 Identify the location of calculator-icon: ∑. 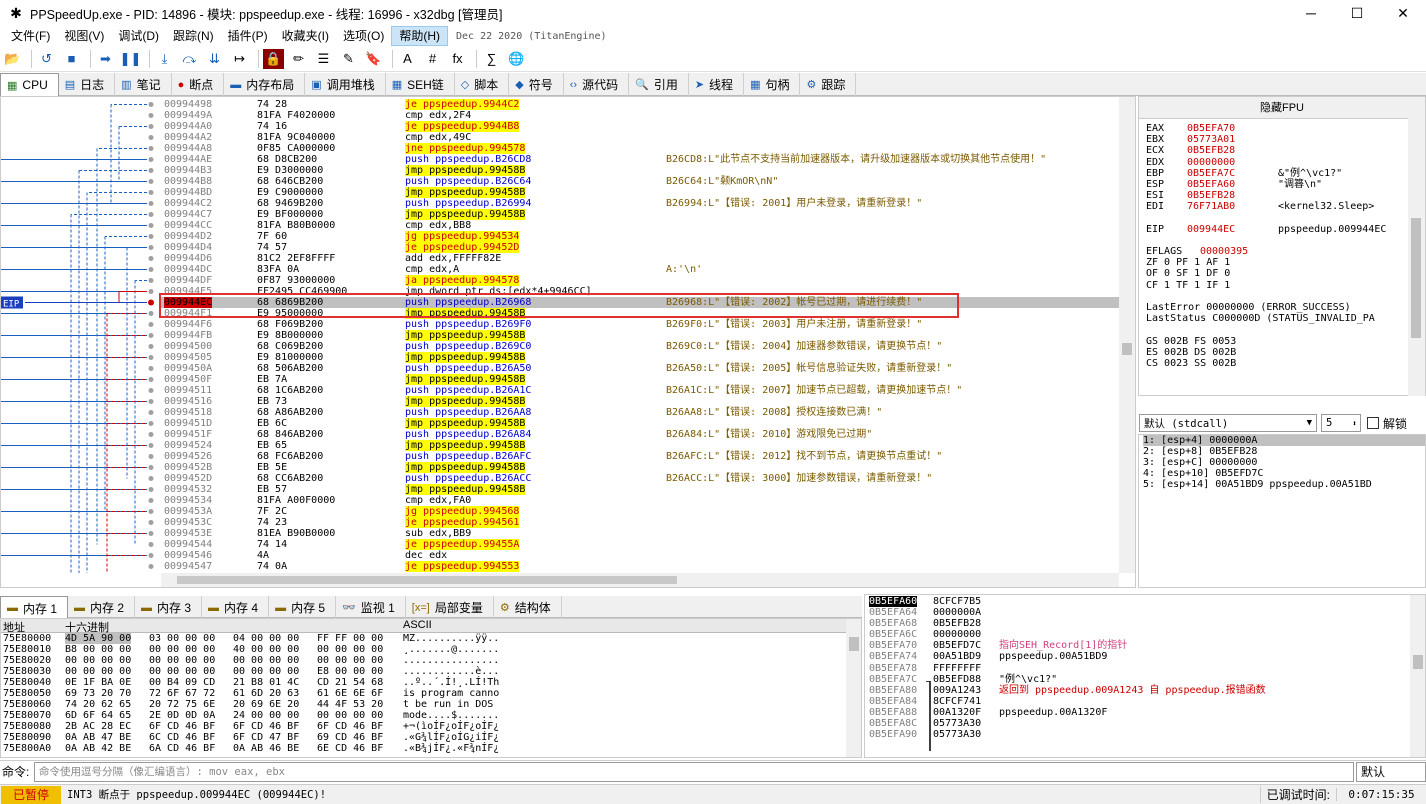
(491, 59).